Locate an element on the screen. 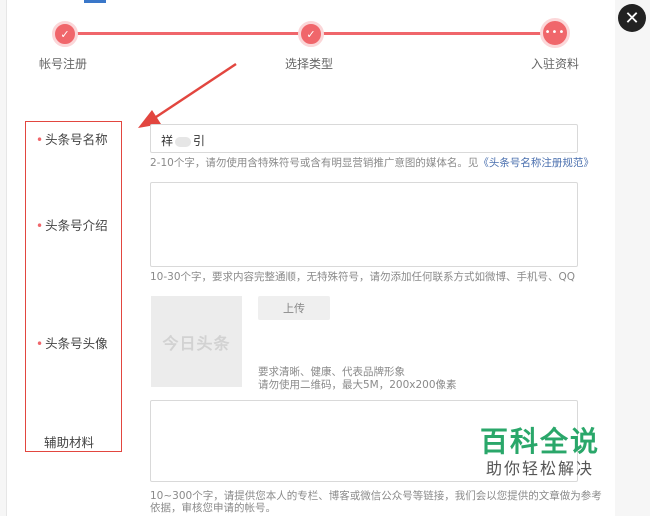 The width and height of the screenshot is (650, 516). watermark-subtitle: 助你轻松解决 is located at coordinates (540, 468).